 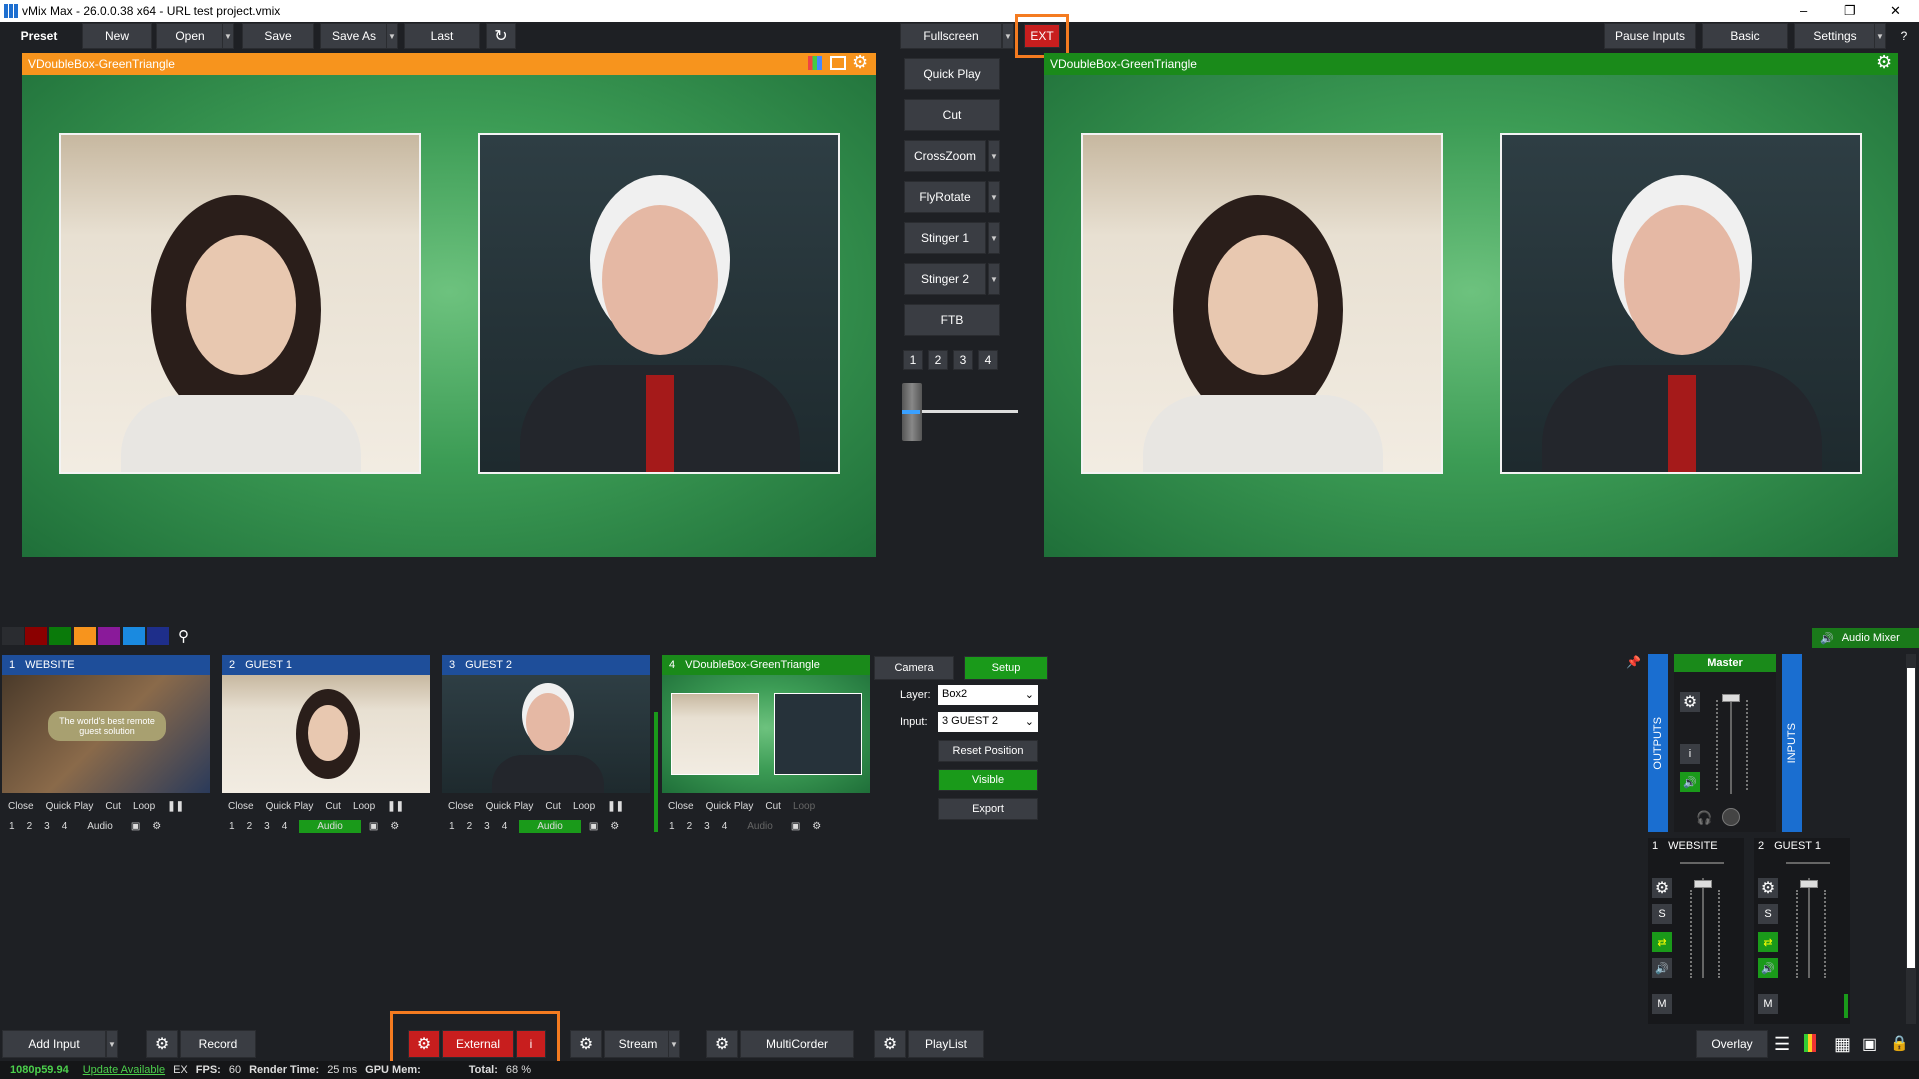 What do you see at coordinates (690, 826) in the screenshot?
I see `input-4-num2: 2` at bounding box center [690, 826].